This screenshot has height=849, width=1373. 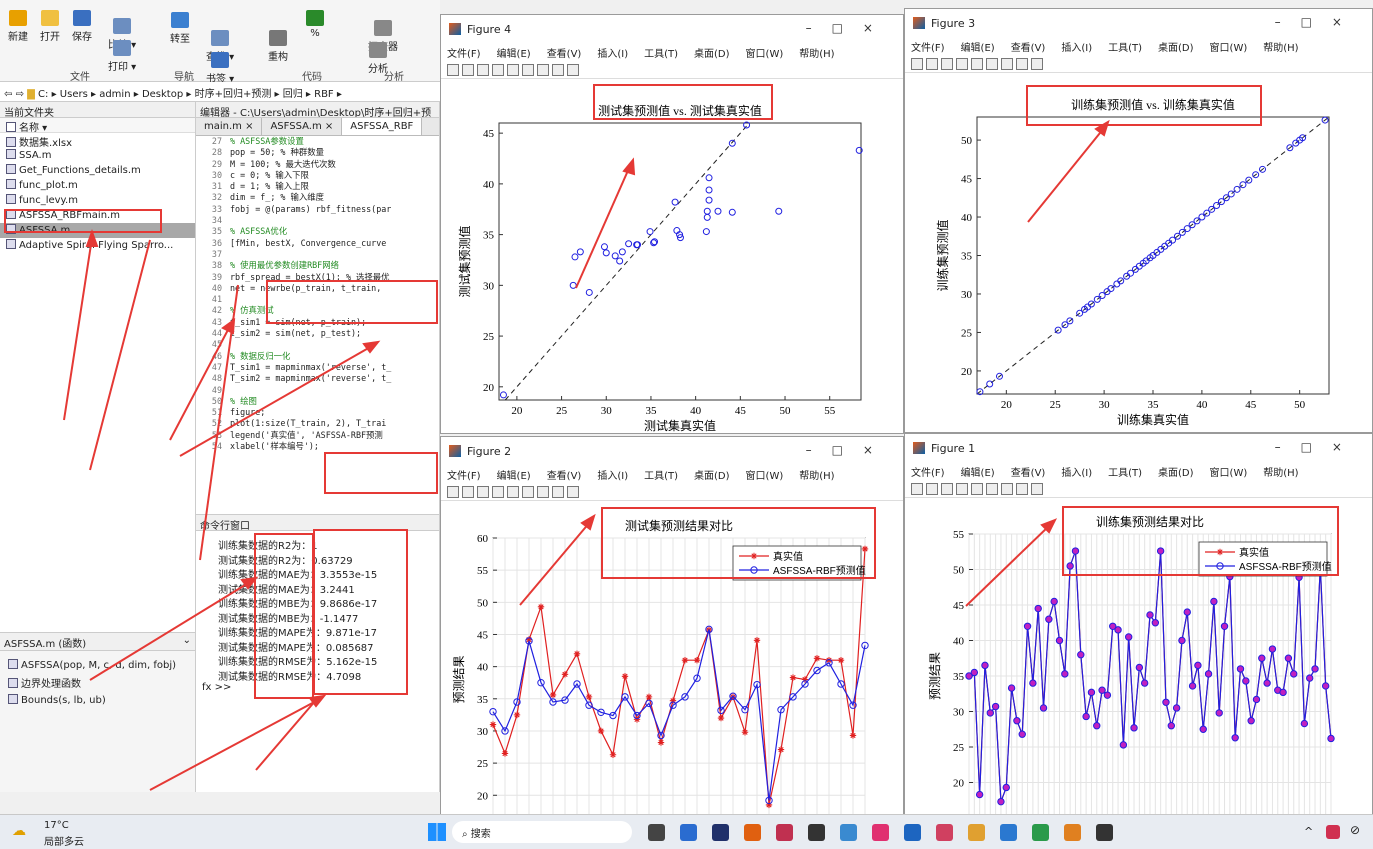 What do you see at coordinates (382, 126) in the screenshot?
I see `editor-tab: ASFSSA_RBF` at bounding box center [382, 126].